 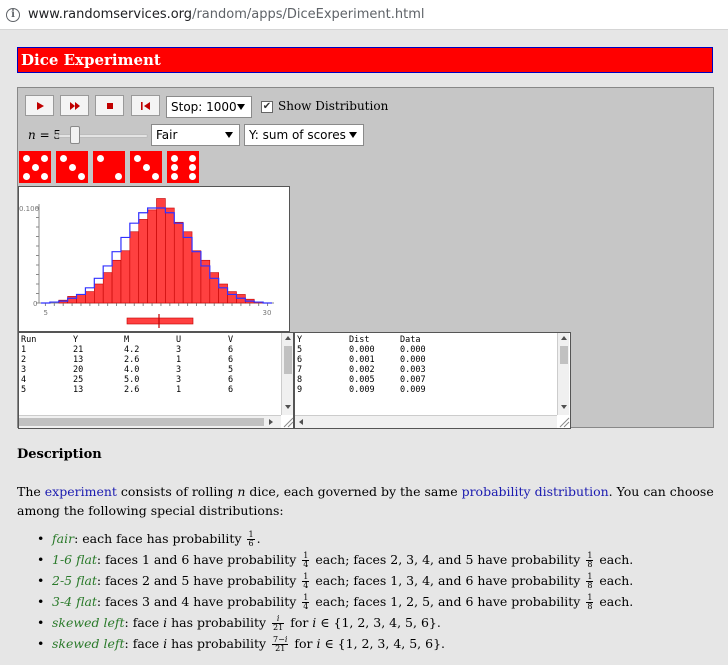 I want to click on dist-table-scrollbar, so click(x=563, y=374).